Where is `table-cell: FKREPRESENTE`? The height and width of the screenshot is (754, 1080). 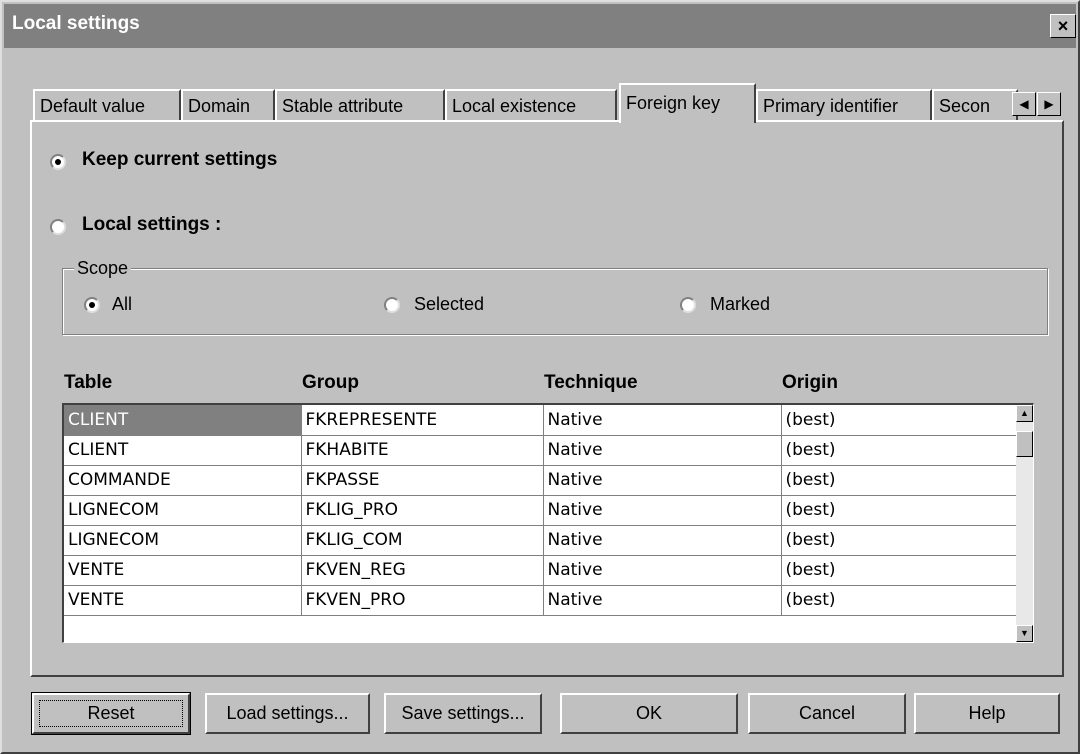 table-cell: FKREPRESENTE is located at coordinates (422, 420).